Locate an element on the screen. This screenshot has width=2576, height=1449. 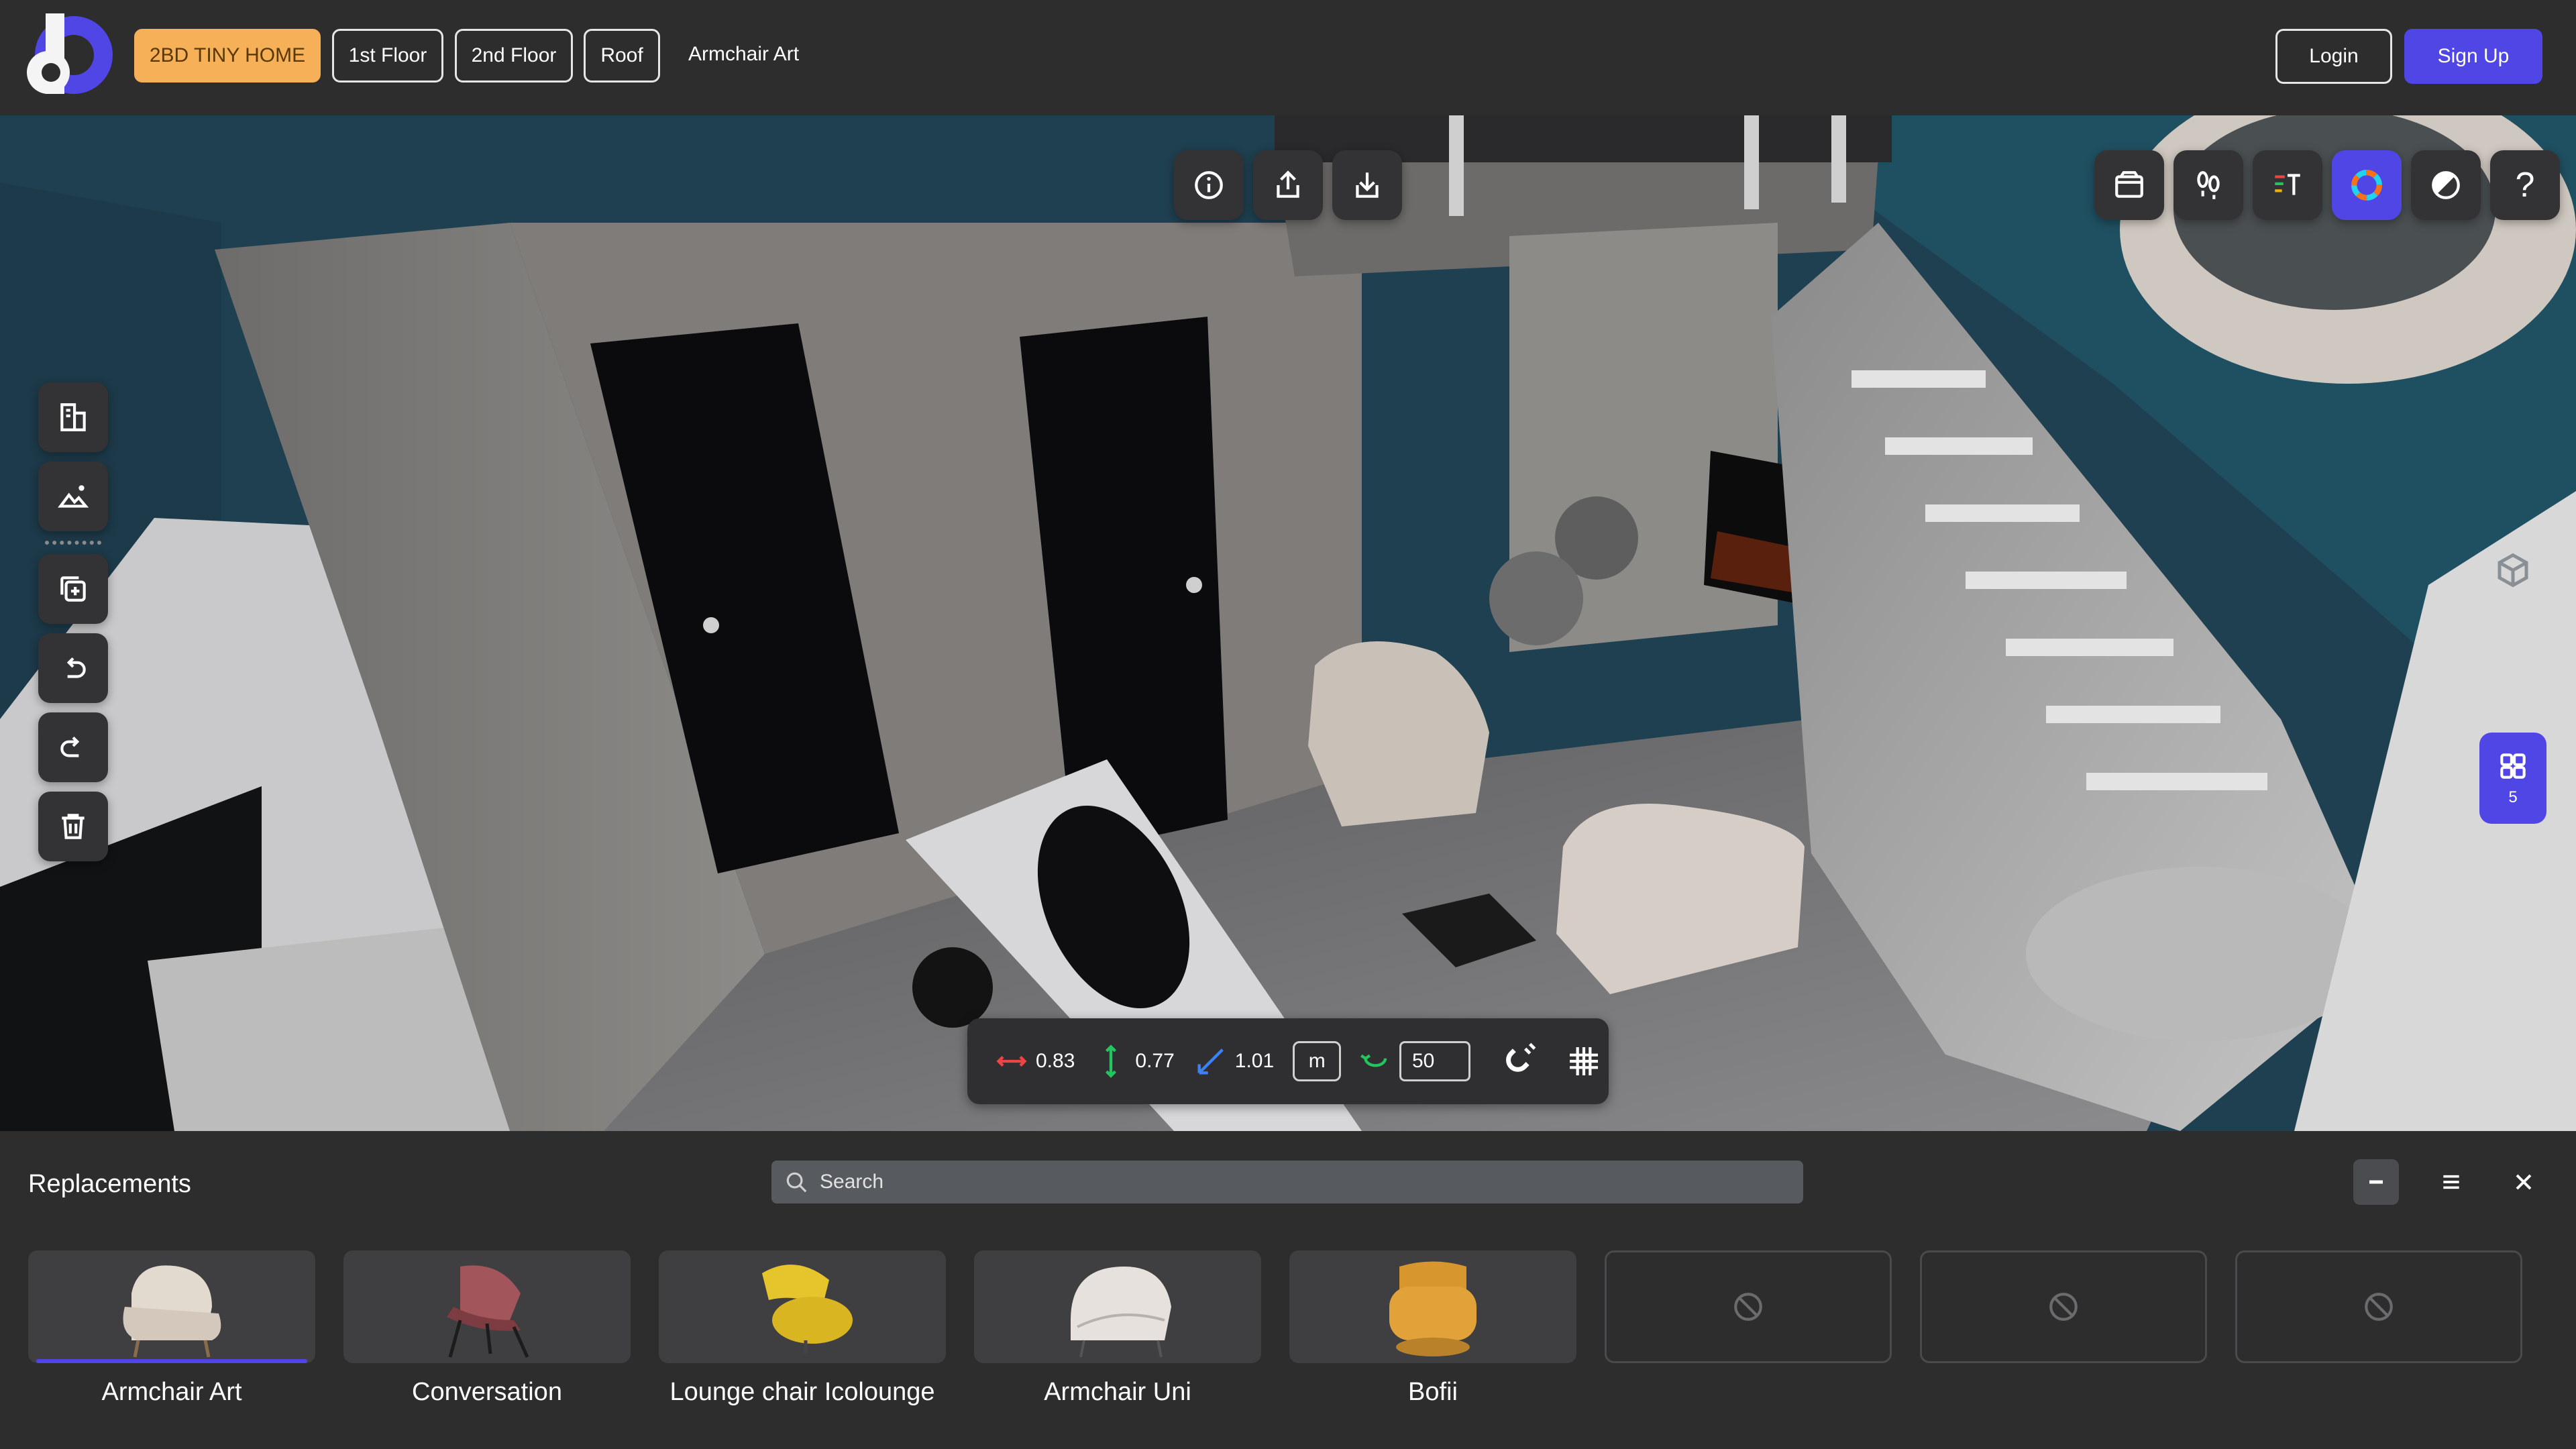
replacement-label: Armchair Uni is located at coordinates (1117, 1392).